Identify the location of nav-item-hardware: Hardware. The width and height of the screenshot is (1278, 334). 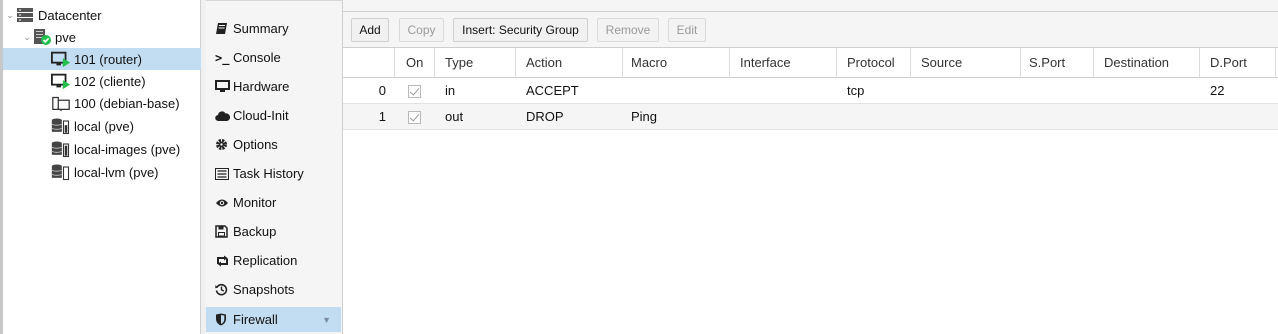
(273, 86).